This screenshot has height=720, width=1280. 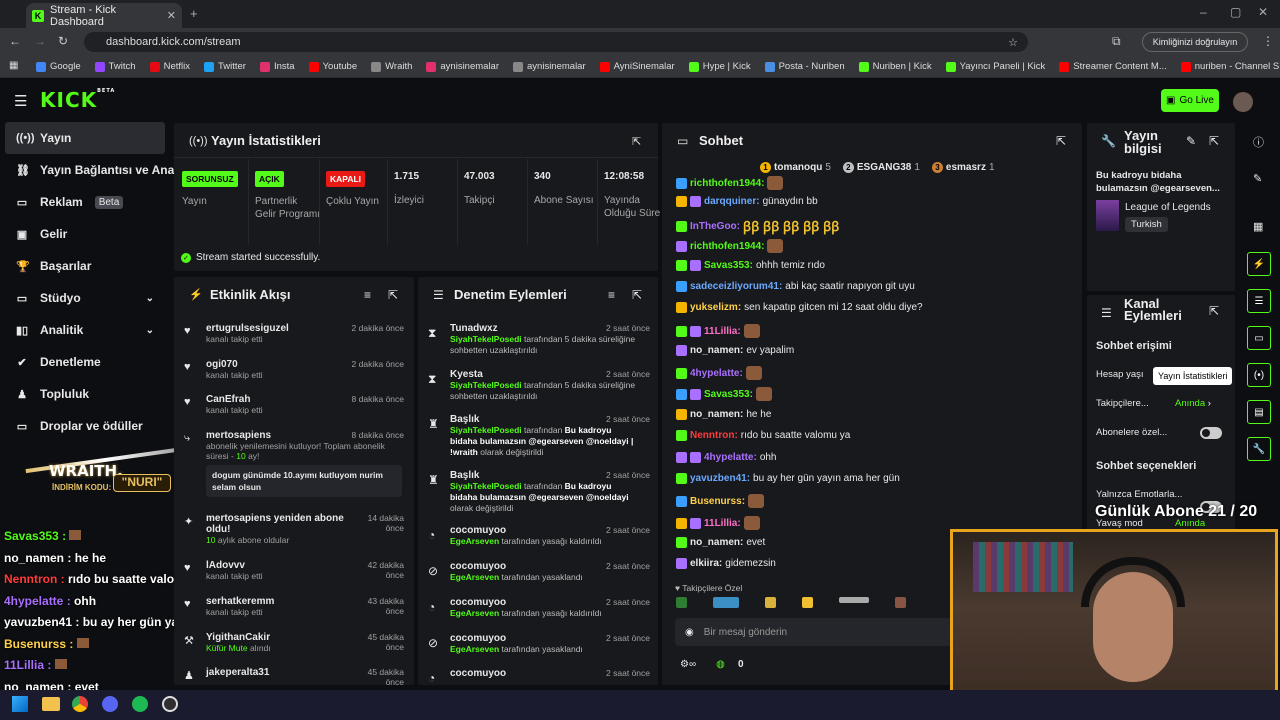 I want to click on chat-username: Nenntron:, so click(x=714, y=435).